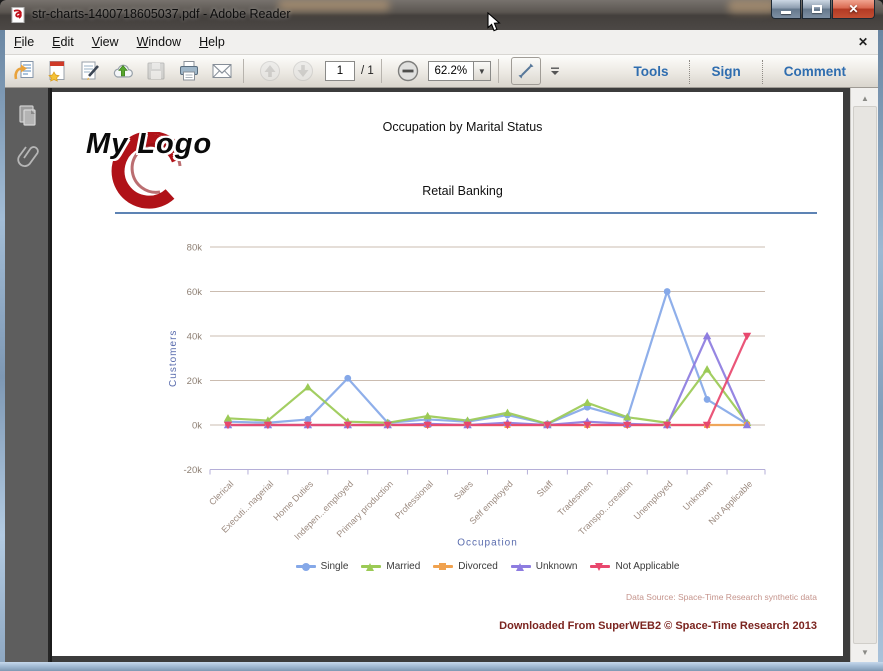 The width and height of the screenshot is (883, 671). I want to click on open-file-icon, so click(24, 70).